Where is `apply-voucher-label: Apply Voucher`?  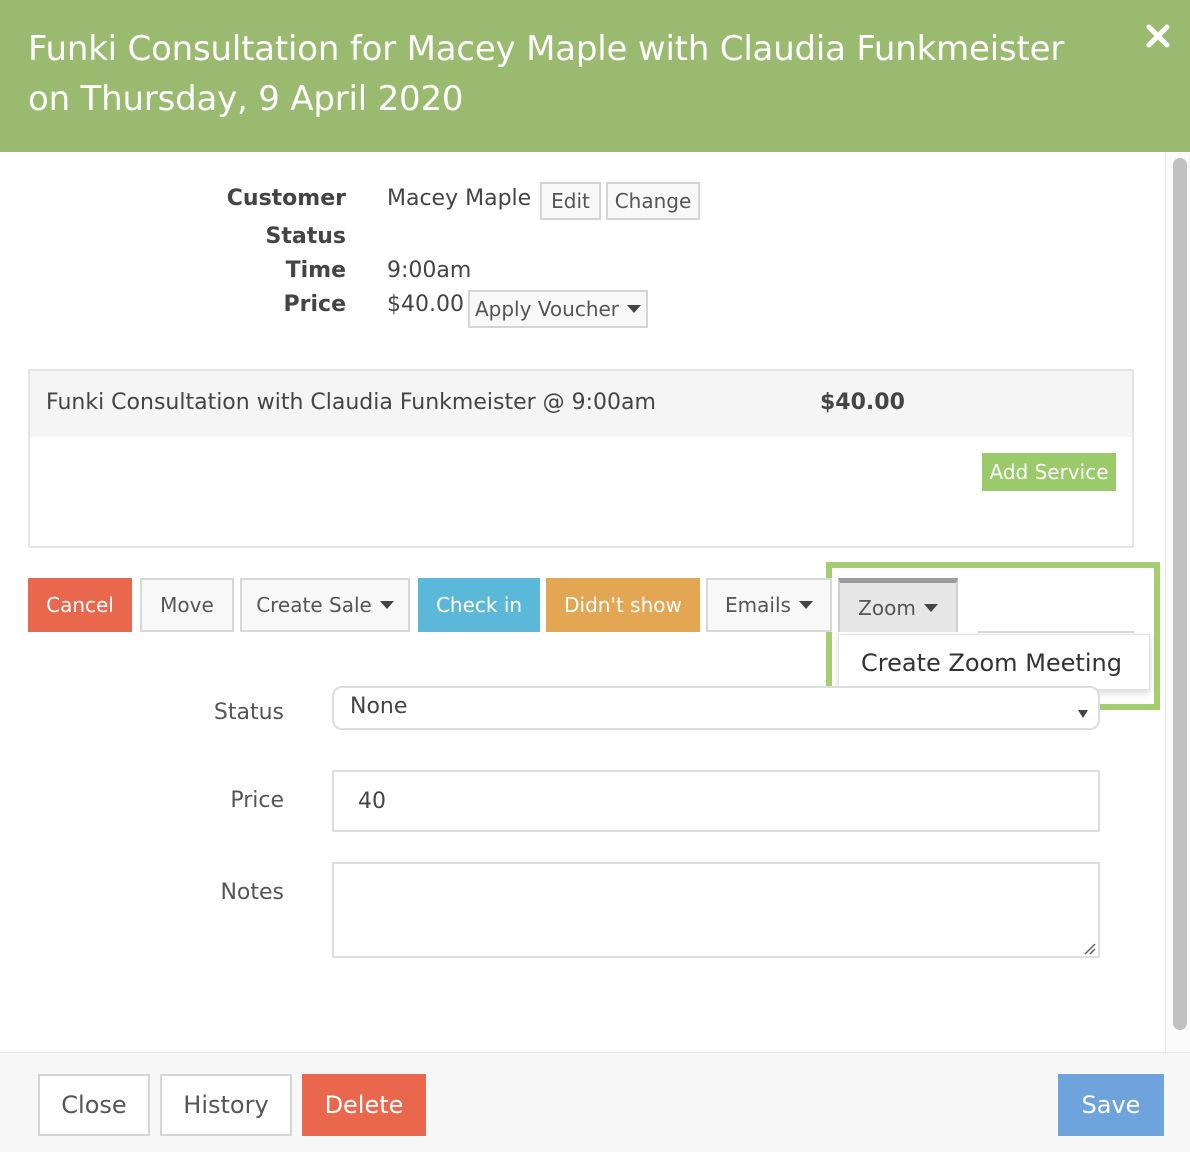
apply-voucher-label: Apply Voucher is located at coordinates (547, 309).